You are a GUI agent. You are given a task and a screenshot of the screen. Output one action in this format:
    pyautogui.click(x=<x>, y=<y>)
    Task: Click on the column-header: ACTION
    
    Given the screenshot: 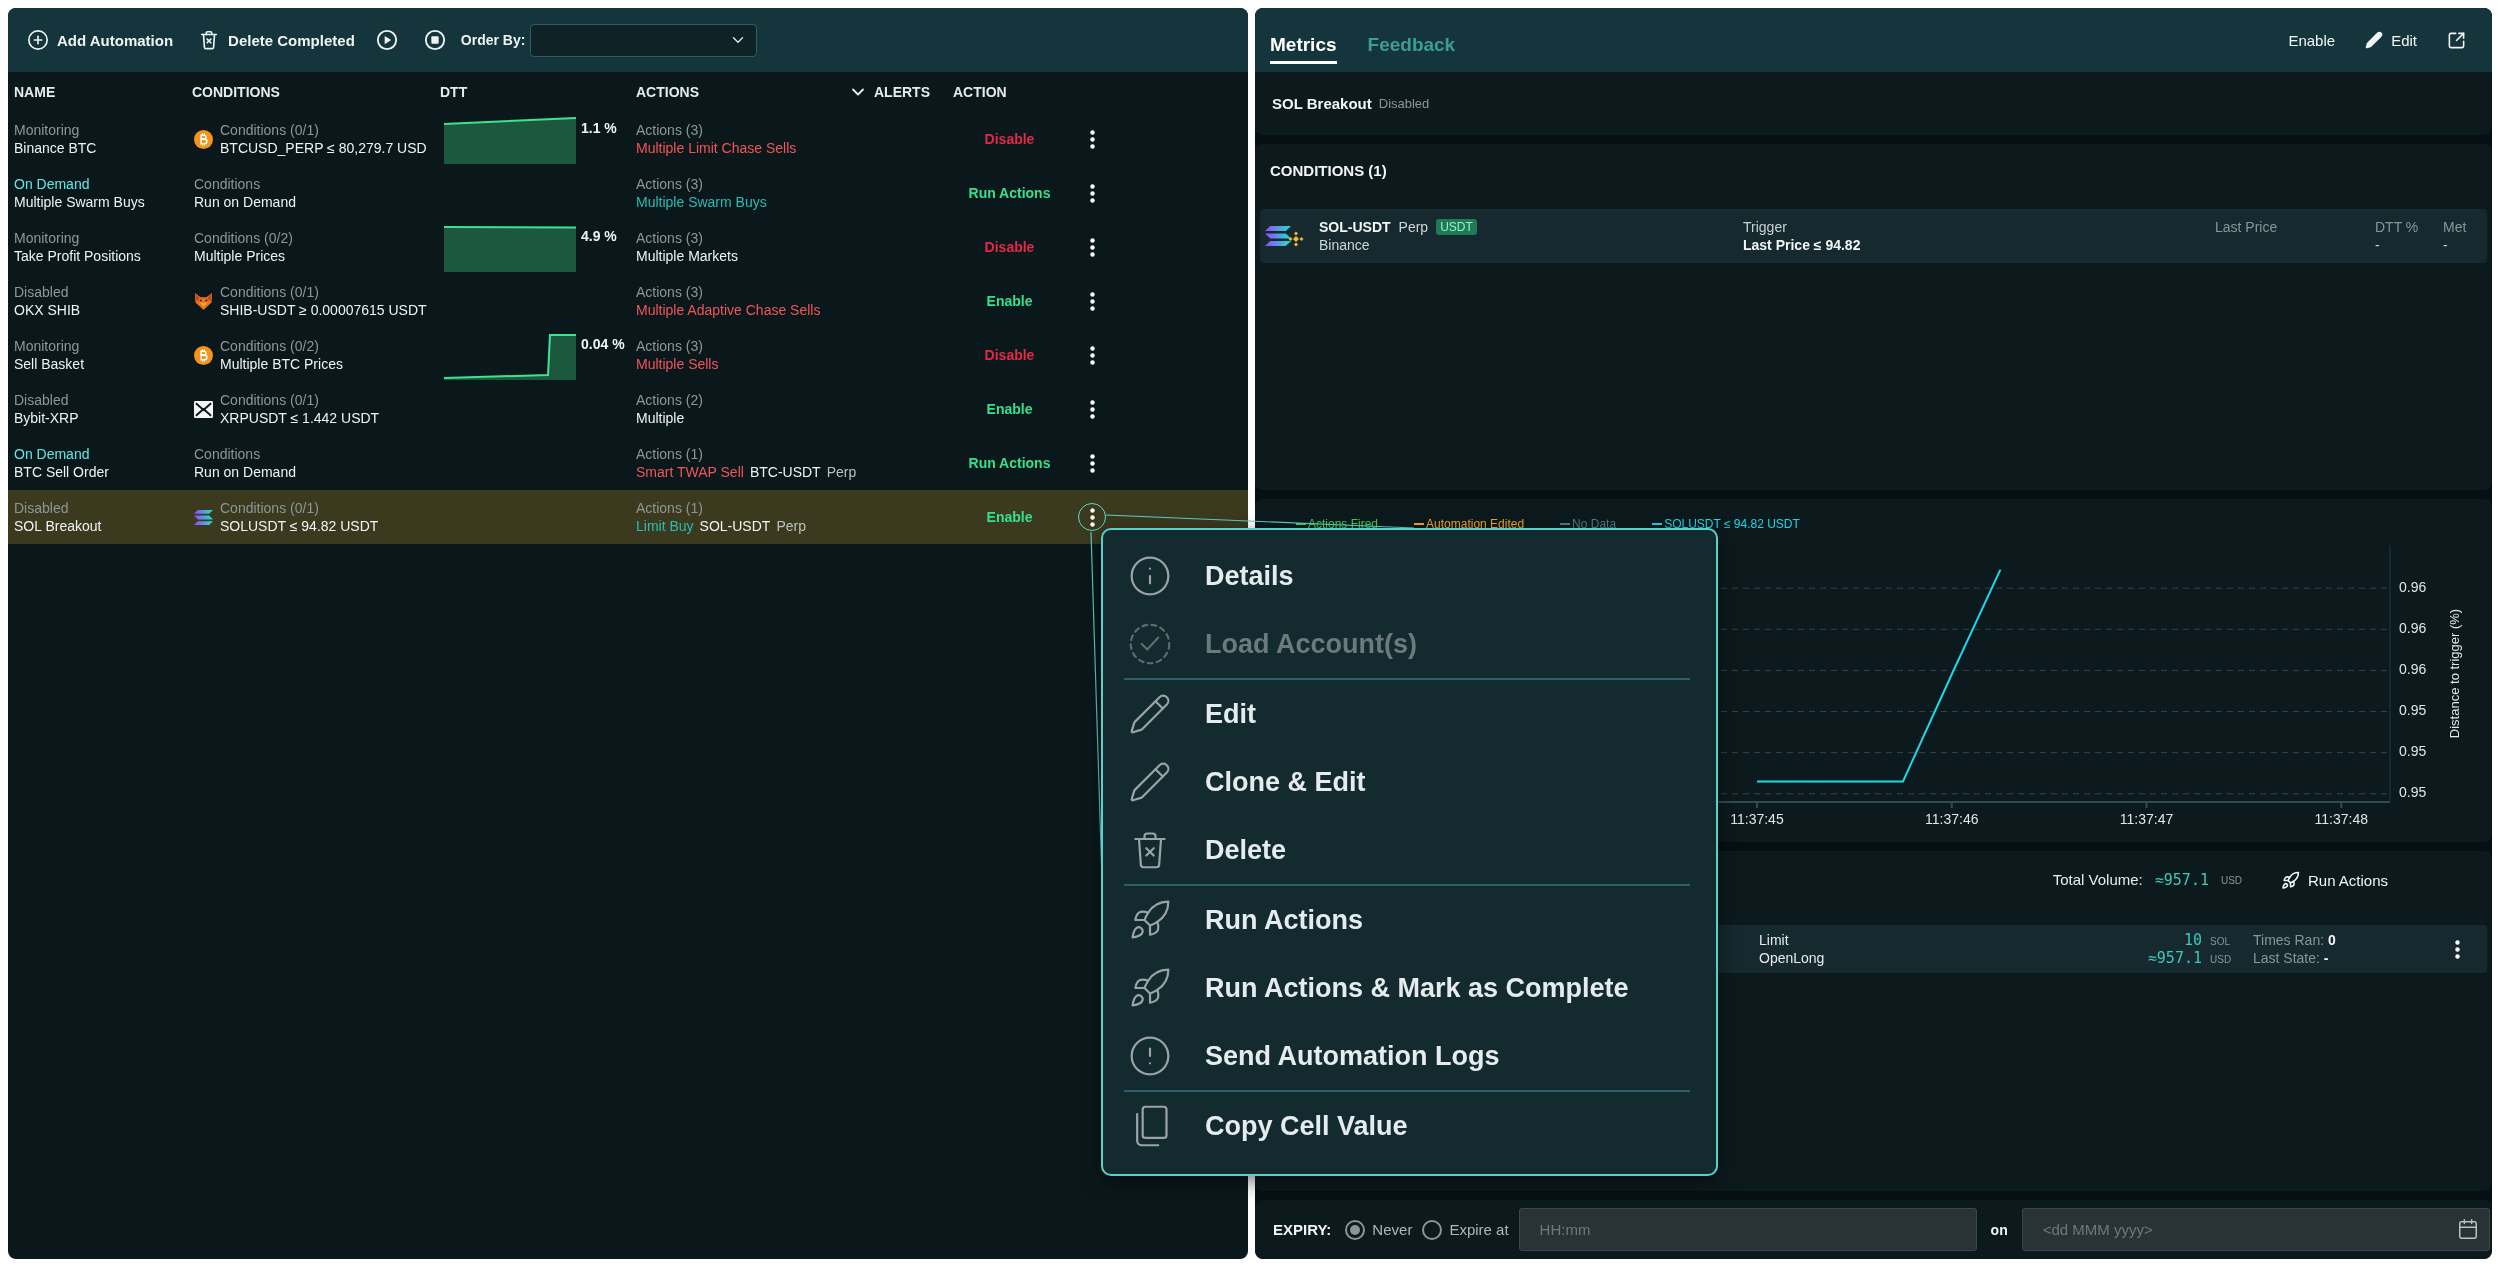 What is the action you would take?
    pyautogui.click(x=980, y=92)
    